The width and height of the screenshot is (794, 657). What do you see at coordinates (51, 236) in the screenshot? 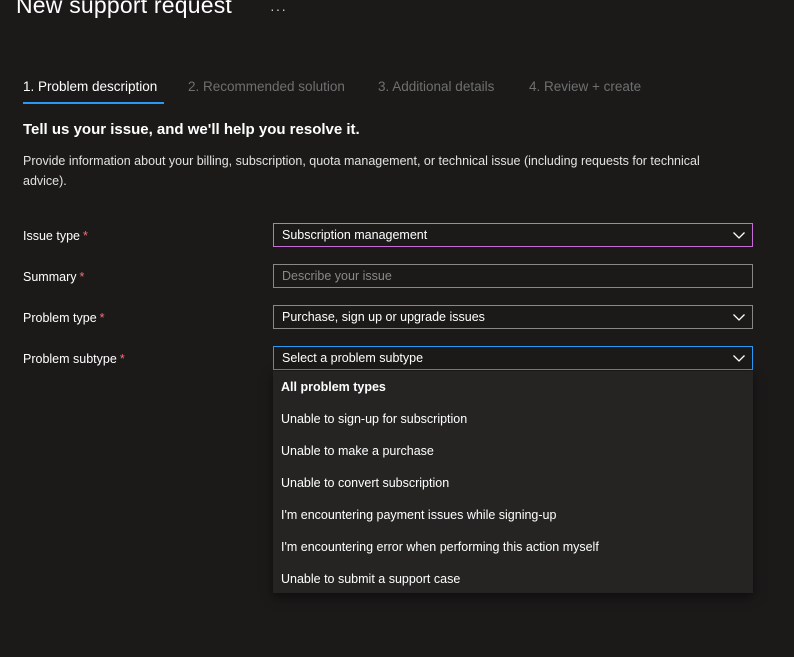
I see `issue-type-label-text: Issue type` at bounding box center [51, 236].